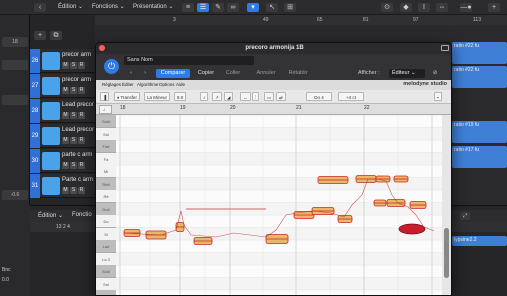  I want to click on sibilant-tool-icon: ▭, so click(269, 96).